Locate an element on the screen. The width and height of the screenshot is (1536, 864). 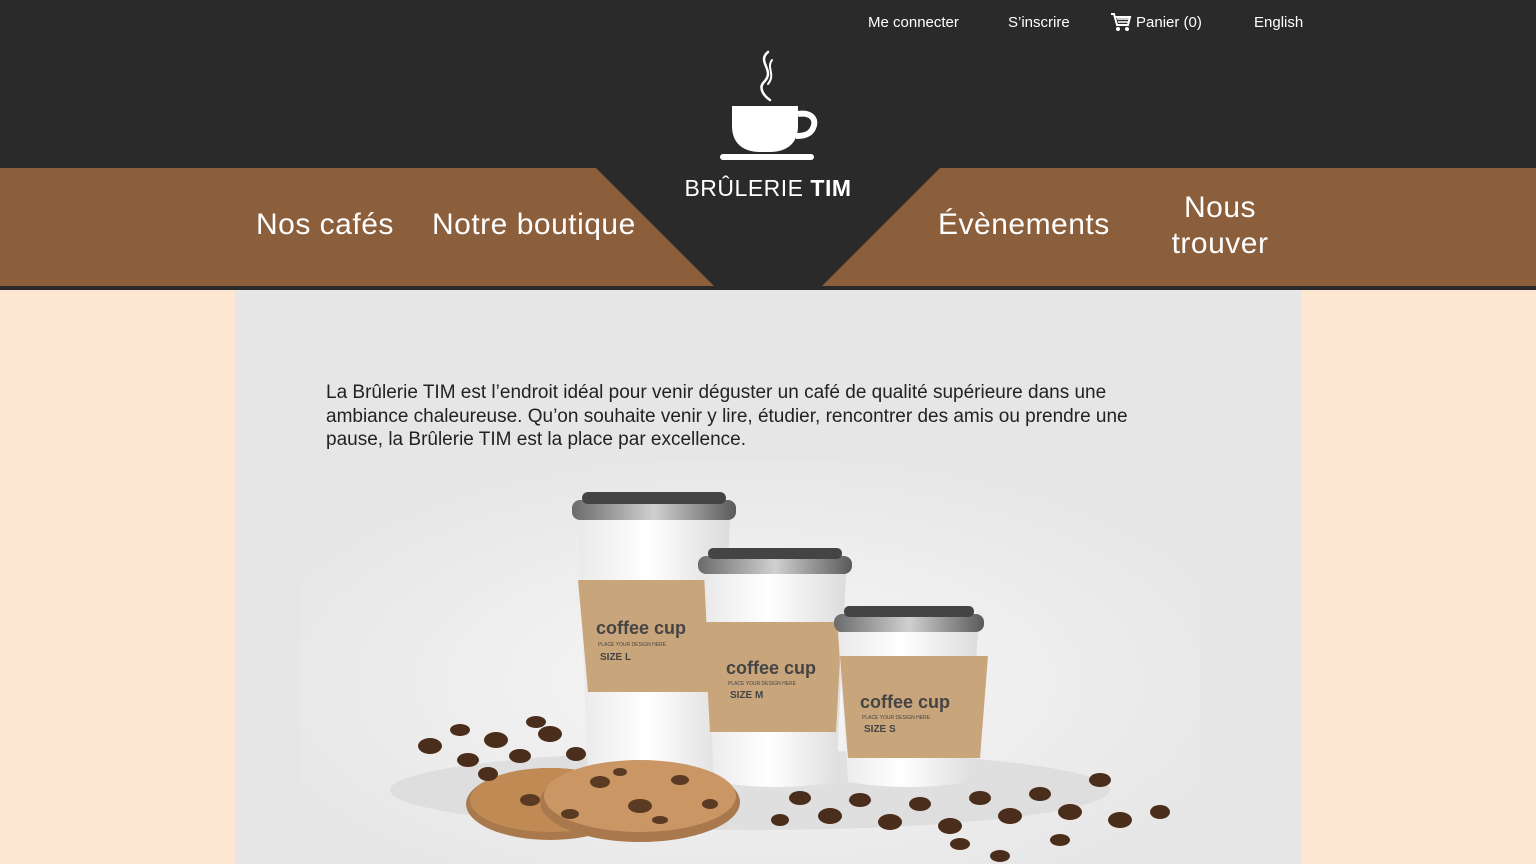
nav-item-find-us: Nous trouver is located at coordinates (1220, 226).